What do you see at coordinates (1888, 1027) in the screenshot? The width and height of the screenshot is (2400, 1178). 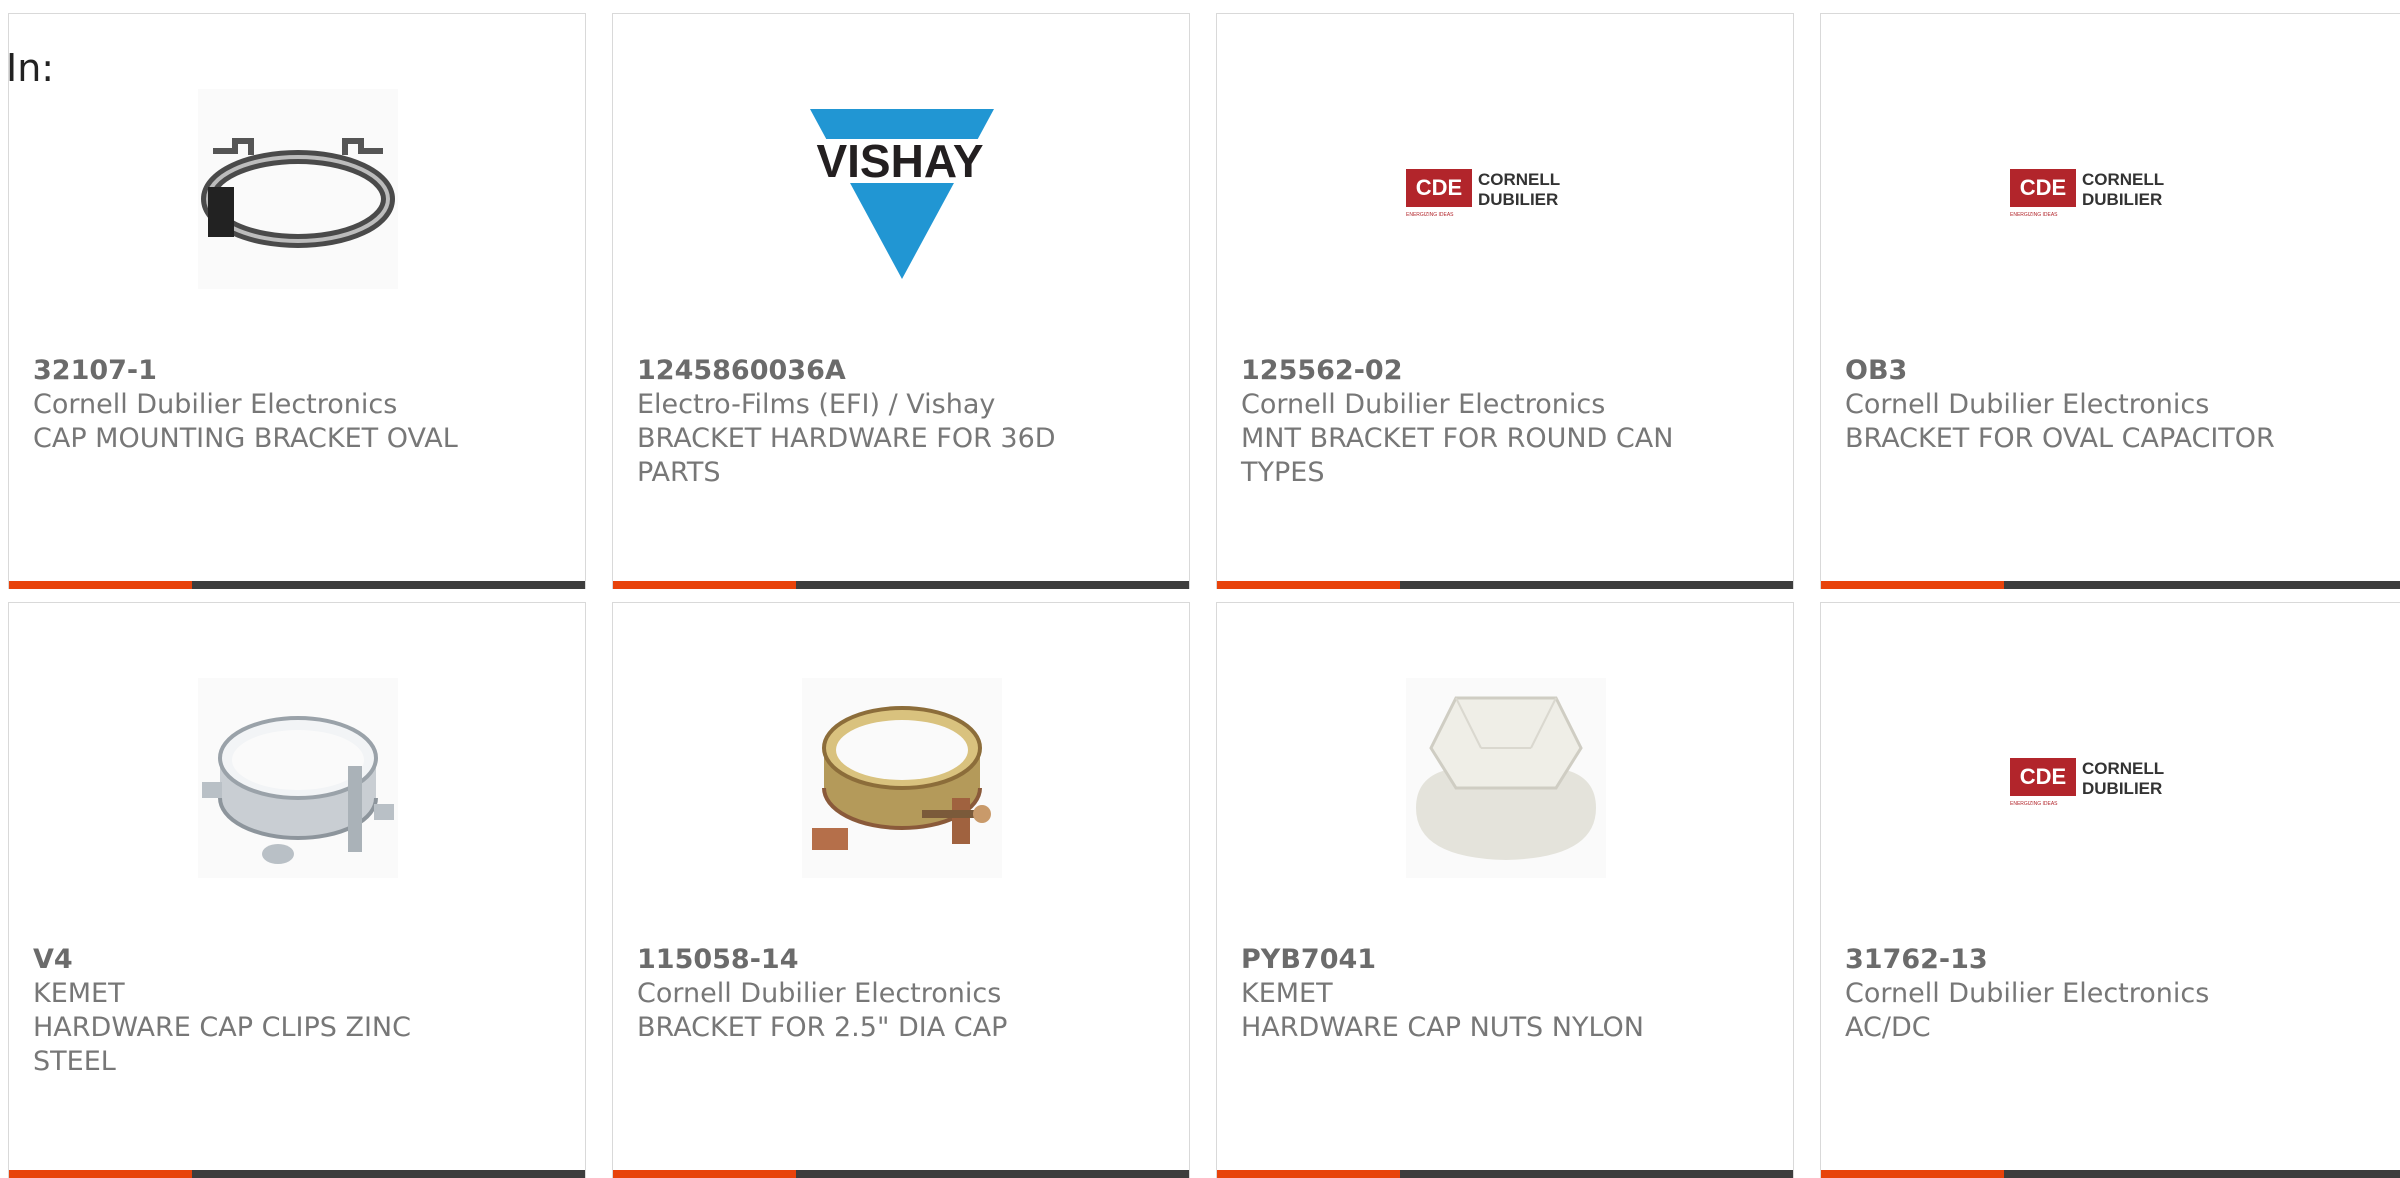 I see `description: AC/DC` at bounding box center [1888, 1027].